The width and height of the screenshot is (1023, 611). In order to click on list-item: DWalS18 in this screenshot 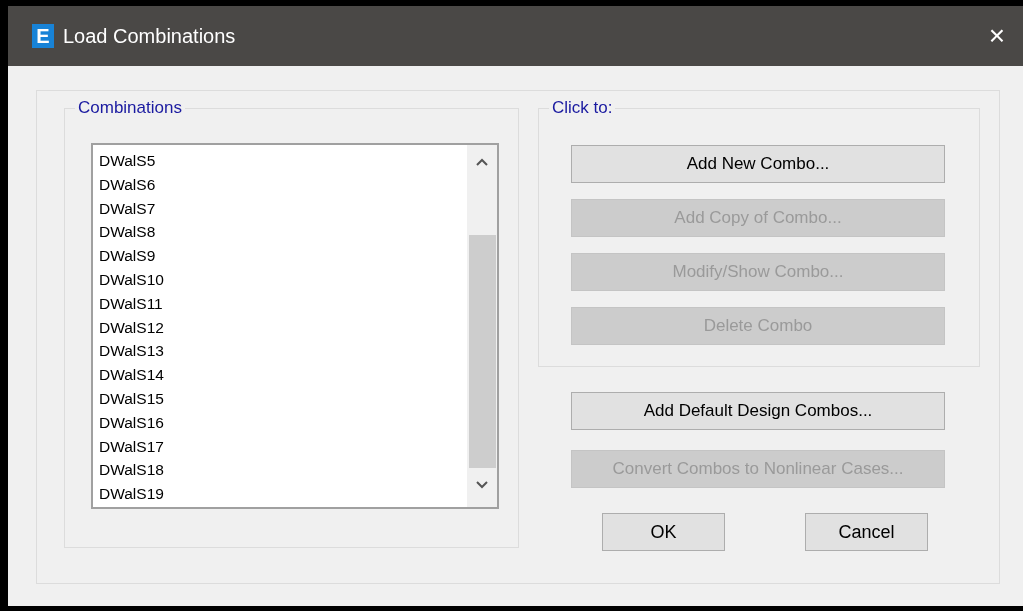, I will do `click(283, 470)`.